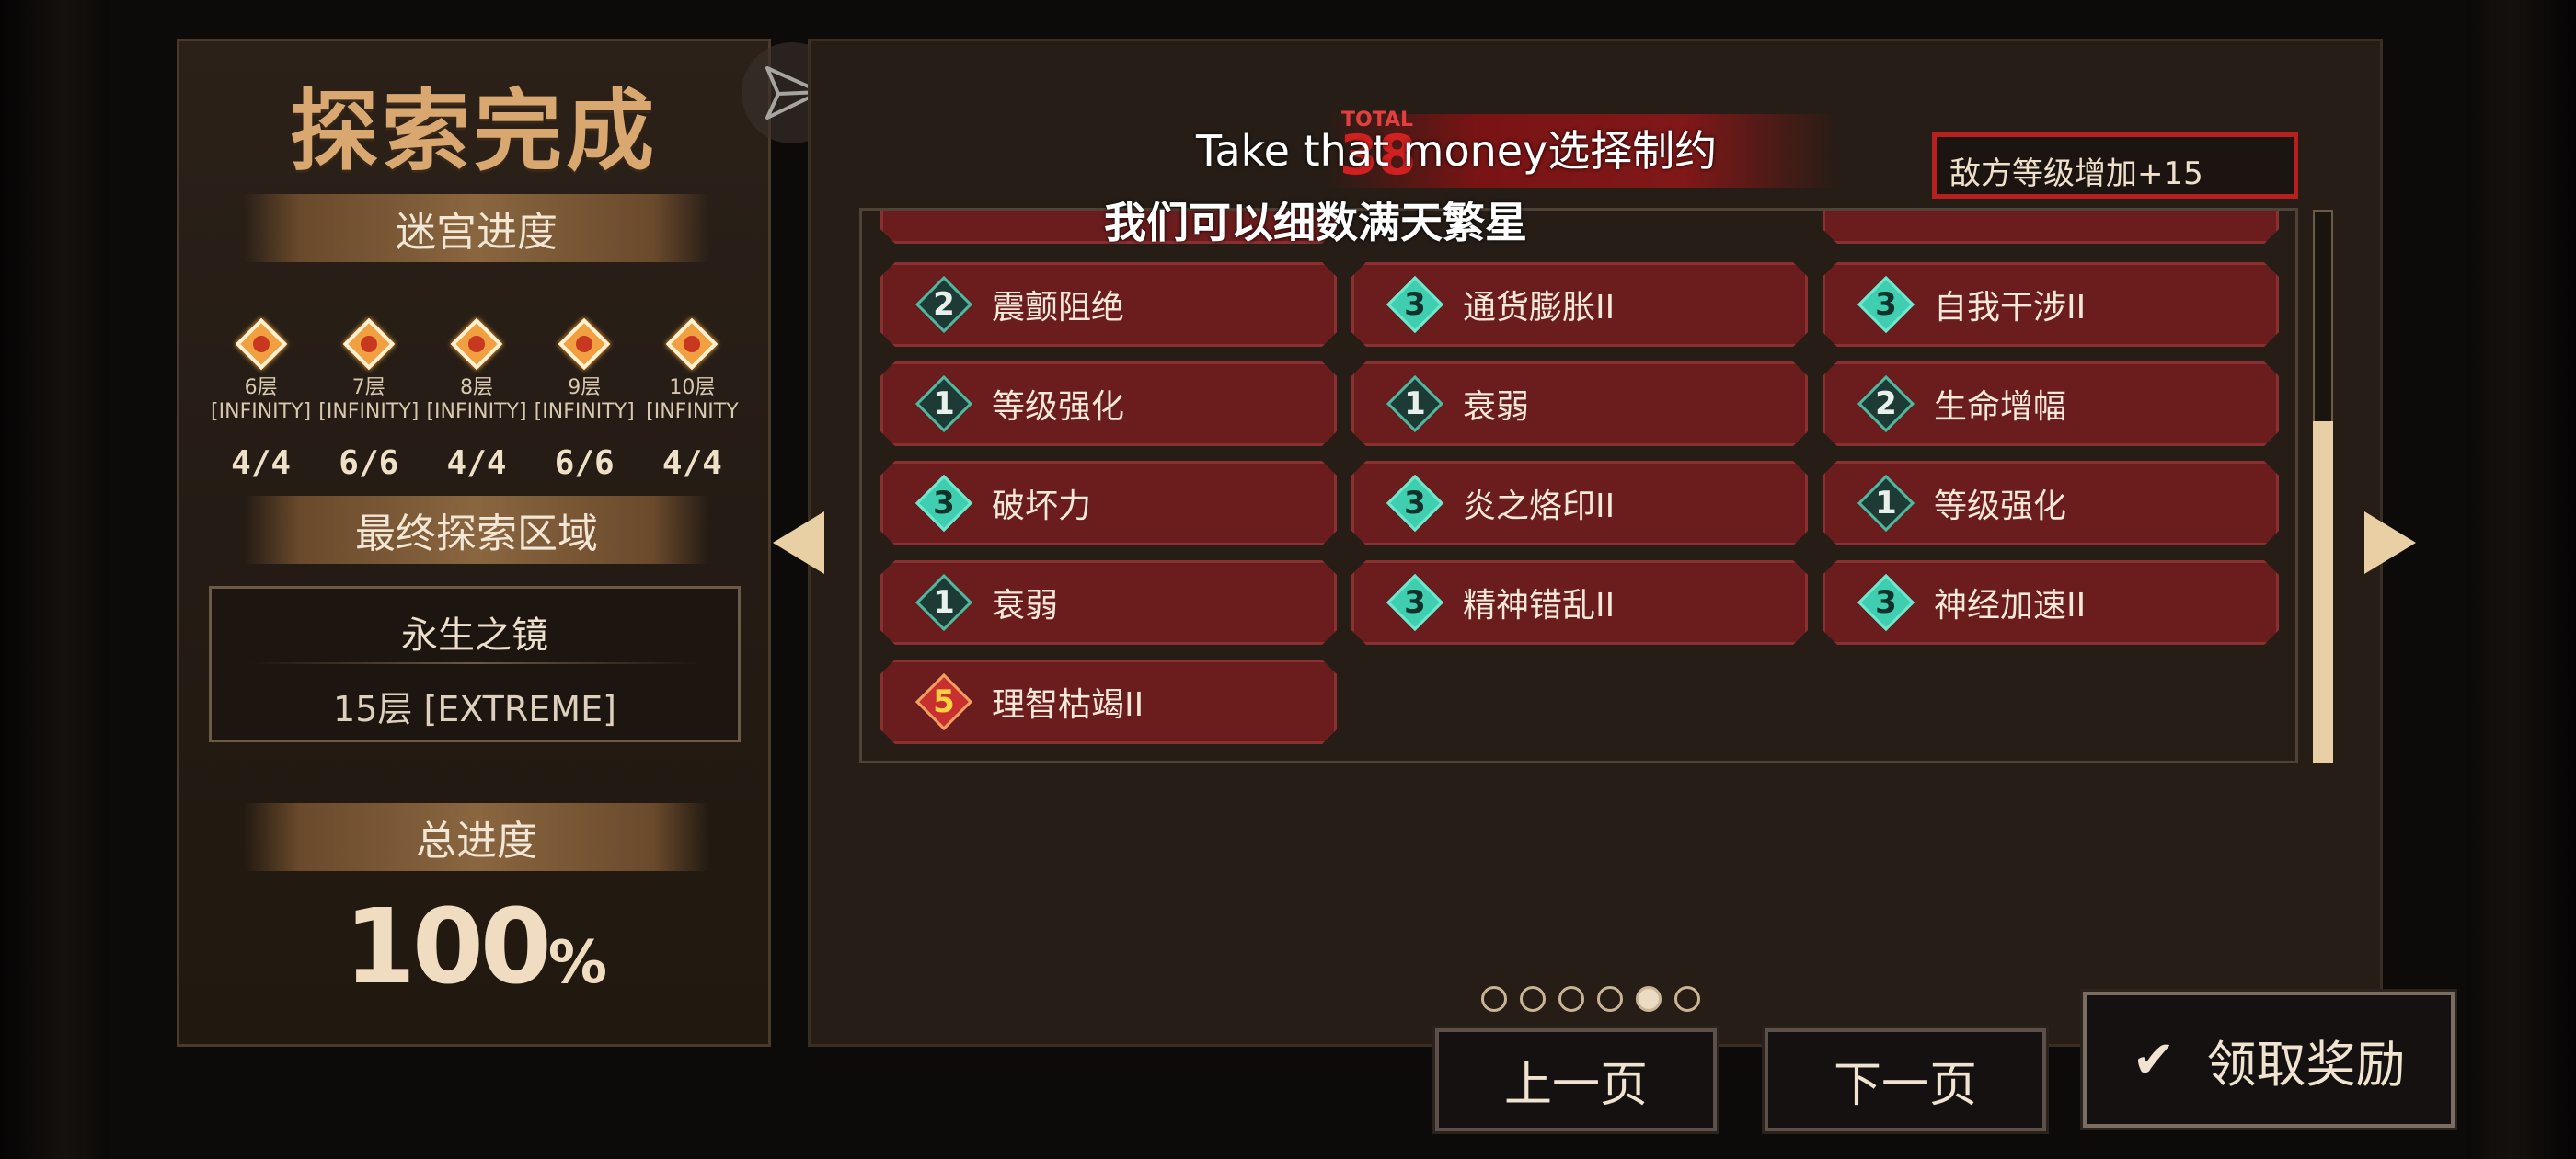 The image size is (2576, 1159). What do you see at coordinates (2051, 226) in the screenshot?
I see `constraint-card-partial` at bounding box center [2051, 226].